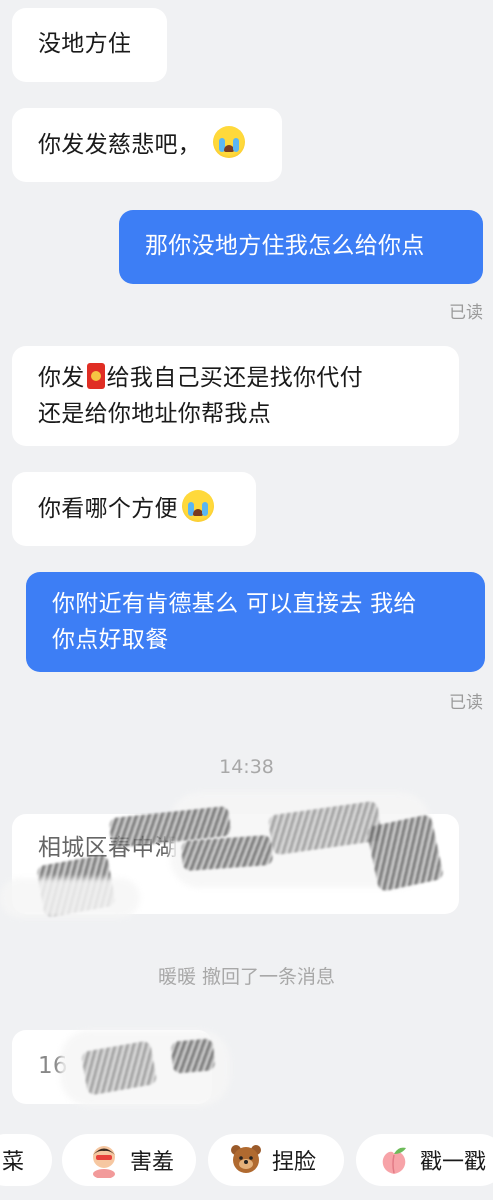 Image resolution: width=493 pixels, height=1200 pixels. I want to click on quick-action-chip: 害羞, so click(129, 1160).